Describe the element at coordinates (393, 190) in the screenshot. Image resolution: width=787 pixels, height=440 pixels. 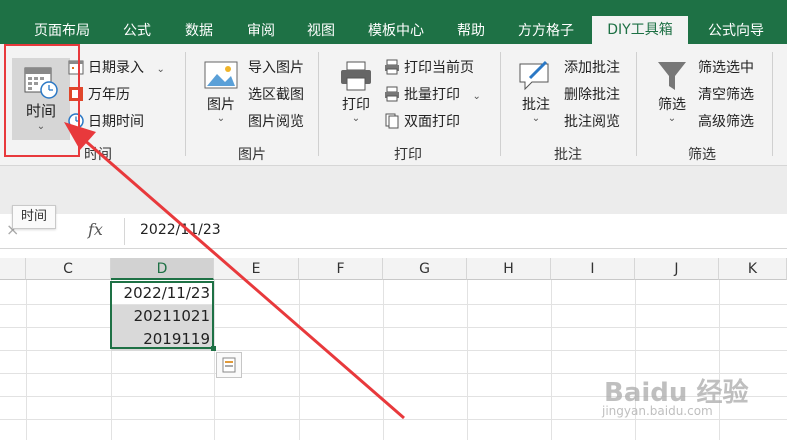
I see `ribbon-collapsed-area` at that location.